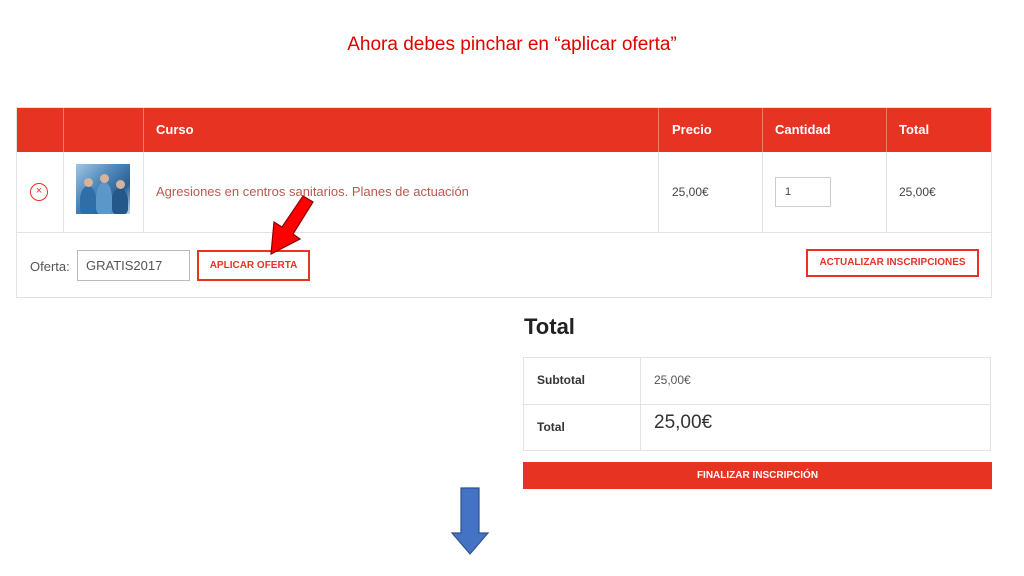  What do you see at coordinates (549, 326) in the screenshot?
I see `totals-title: Total` at bounding box center [549, 326].